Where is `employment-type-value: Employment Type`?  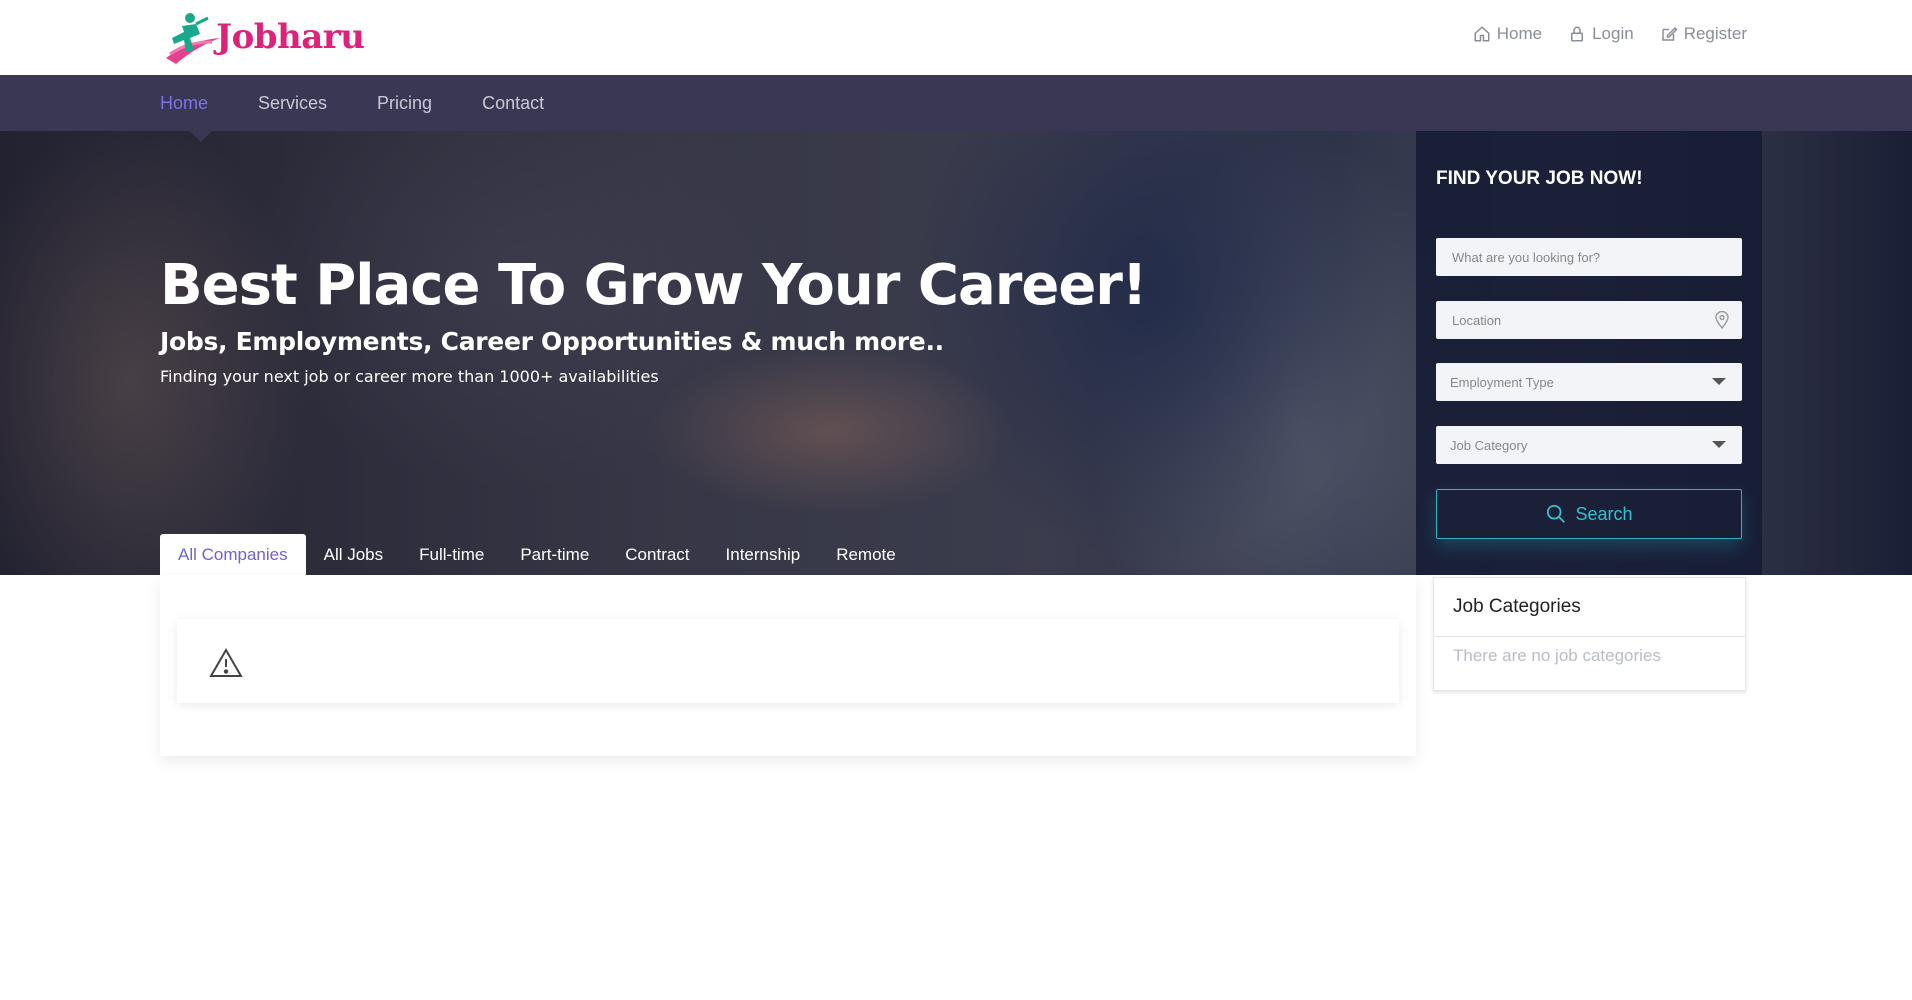
employment-type-value: Employment Type is located at coordinates (1502, 382).